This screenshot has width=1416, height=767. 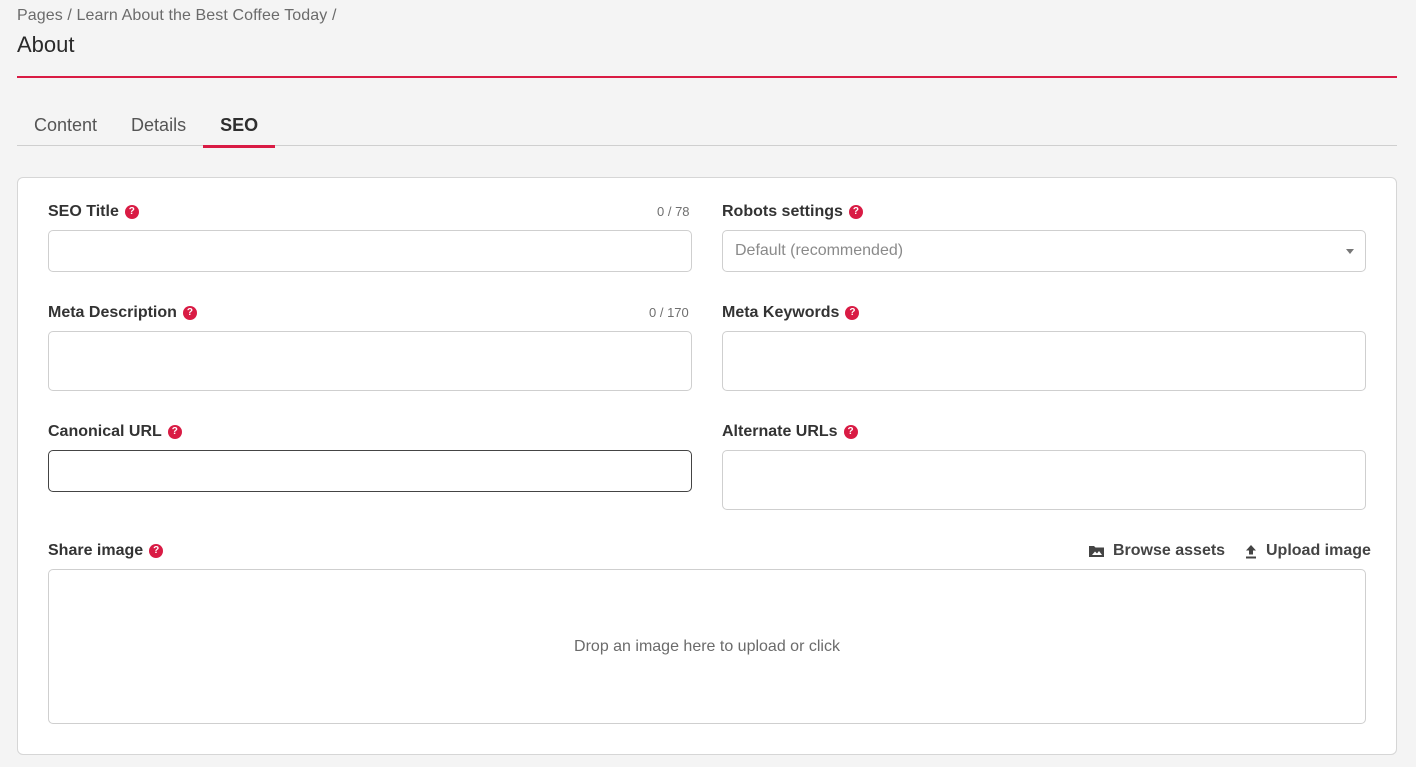 What do you see at coordinates (1350, 251) in the screenshot?
I see `caret-down-icon` at bounding box center [1350, 251].